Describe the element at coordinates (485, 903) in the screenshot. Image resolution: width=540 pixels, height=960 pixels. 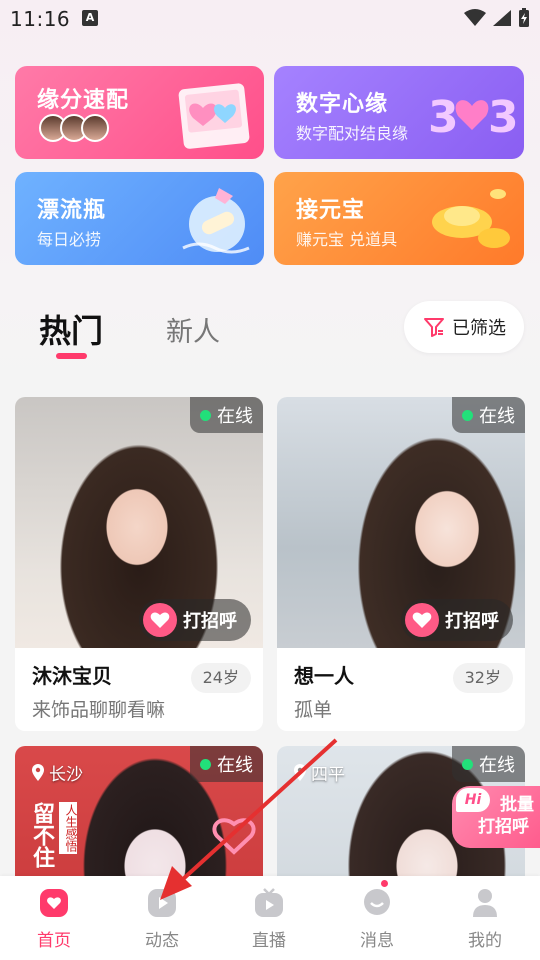
I see `person-icon` at that location.